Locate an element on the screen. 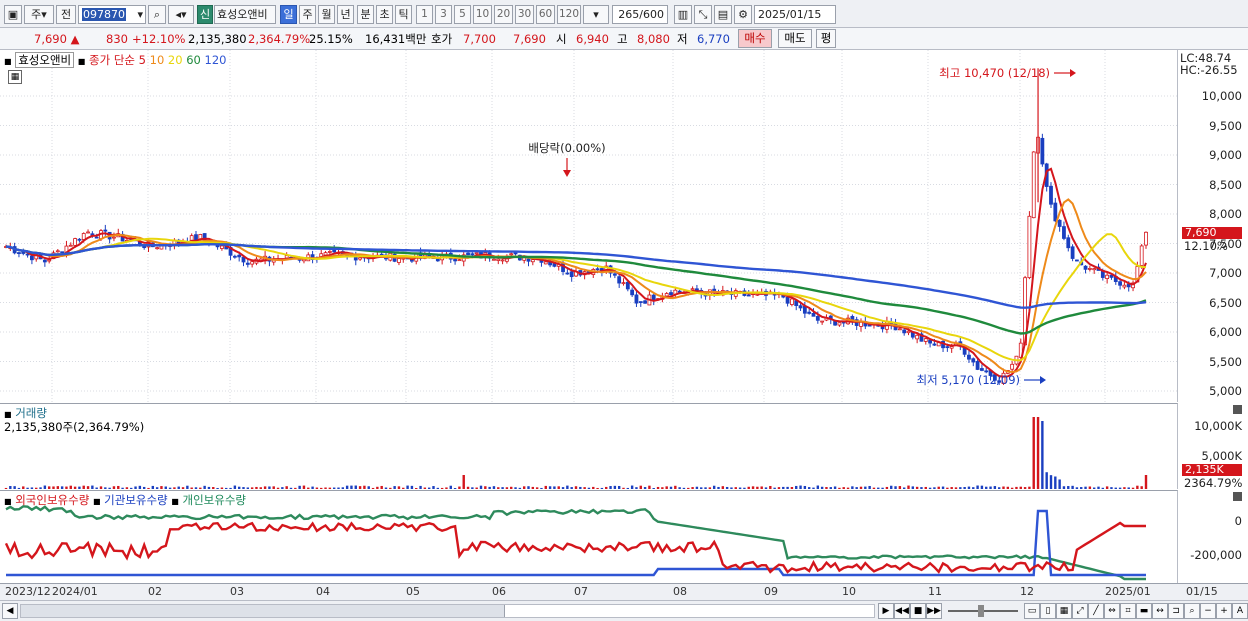 This screenshot has height=621, width=1248. scrollbar-track is located at coordinates (447, 611).